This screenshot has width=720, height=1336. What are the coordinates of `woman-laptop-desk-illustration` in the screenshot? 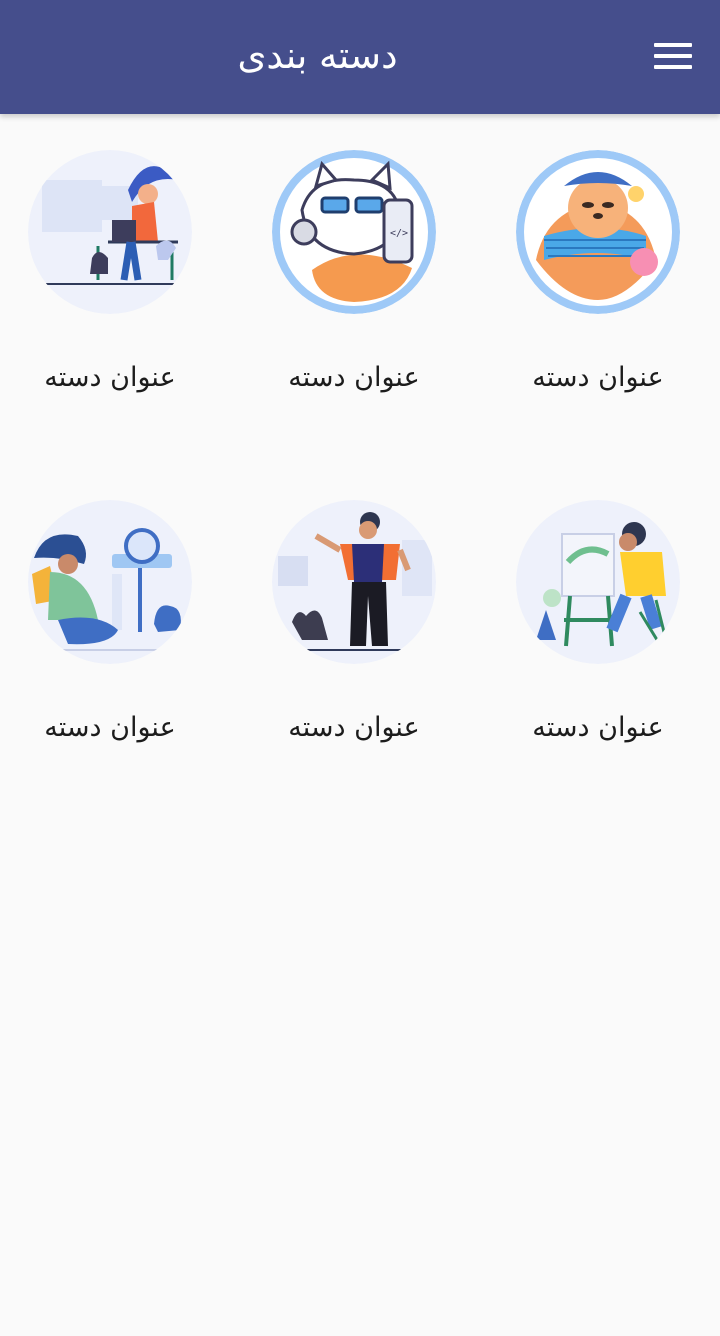 It's located at (110, 232).